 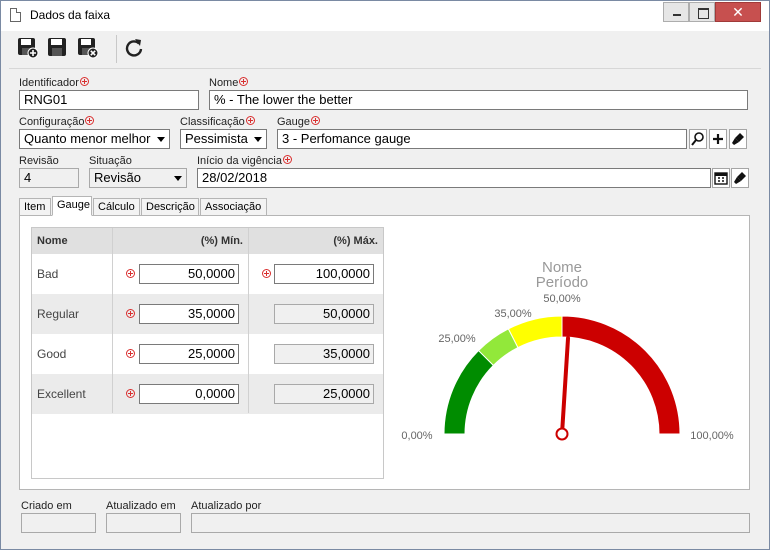 What do you see at coordinates (141, 506) in the screenshot?
I see `atualizado-em-label: Atualizado em` at bounding box center [141, 506].